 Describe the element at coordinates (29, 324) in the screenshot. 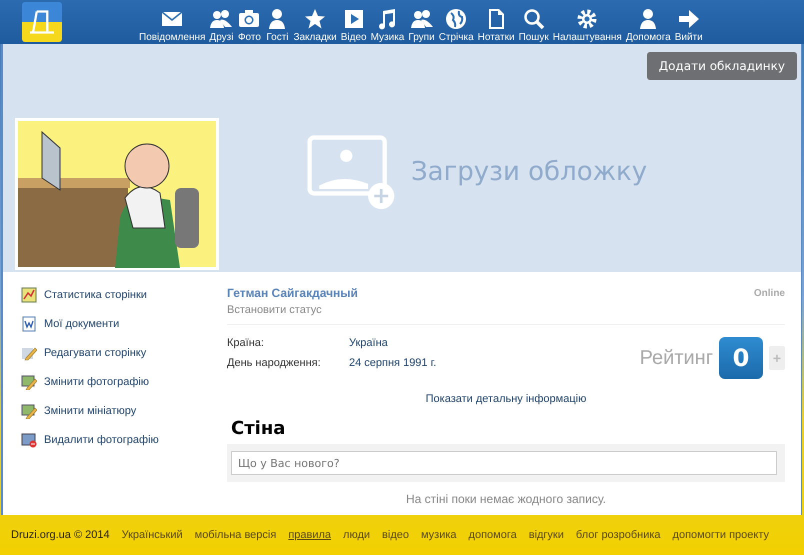

I see `document-icon` at that location.